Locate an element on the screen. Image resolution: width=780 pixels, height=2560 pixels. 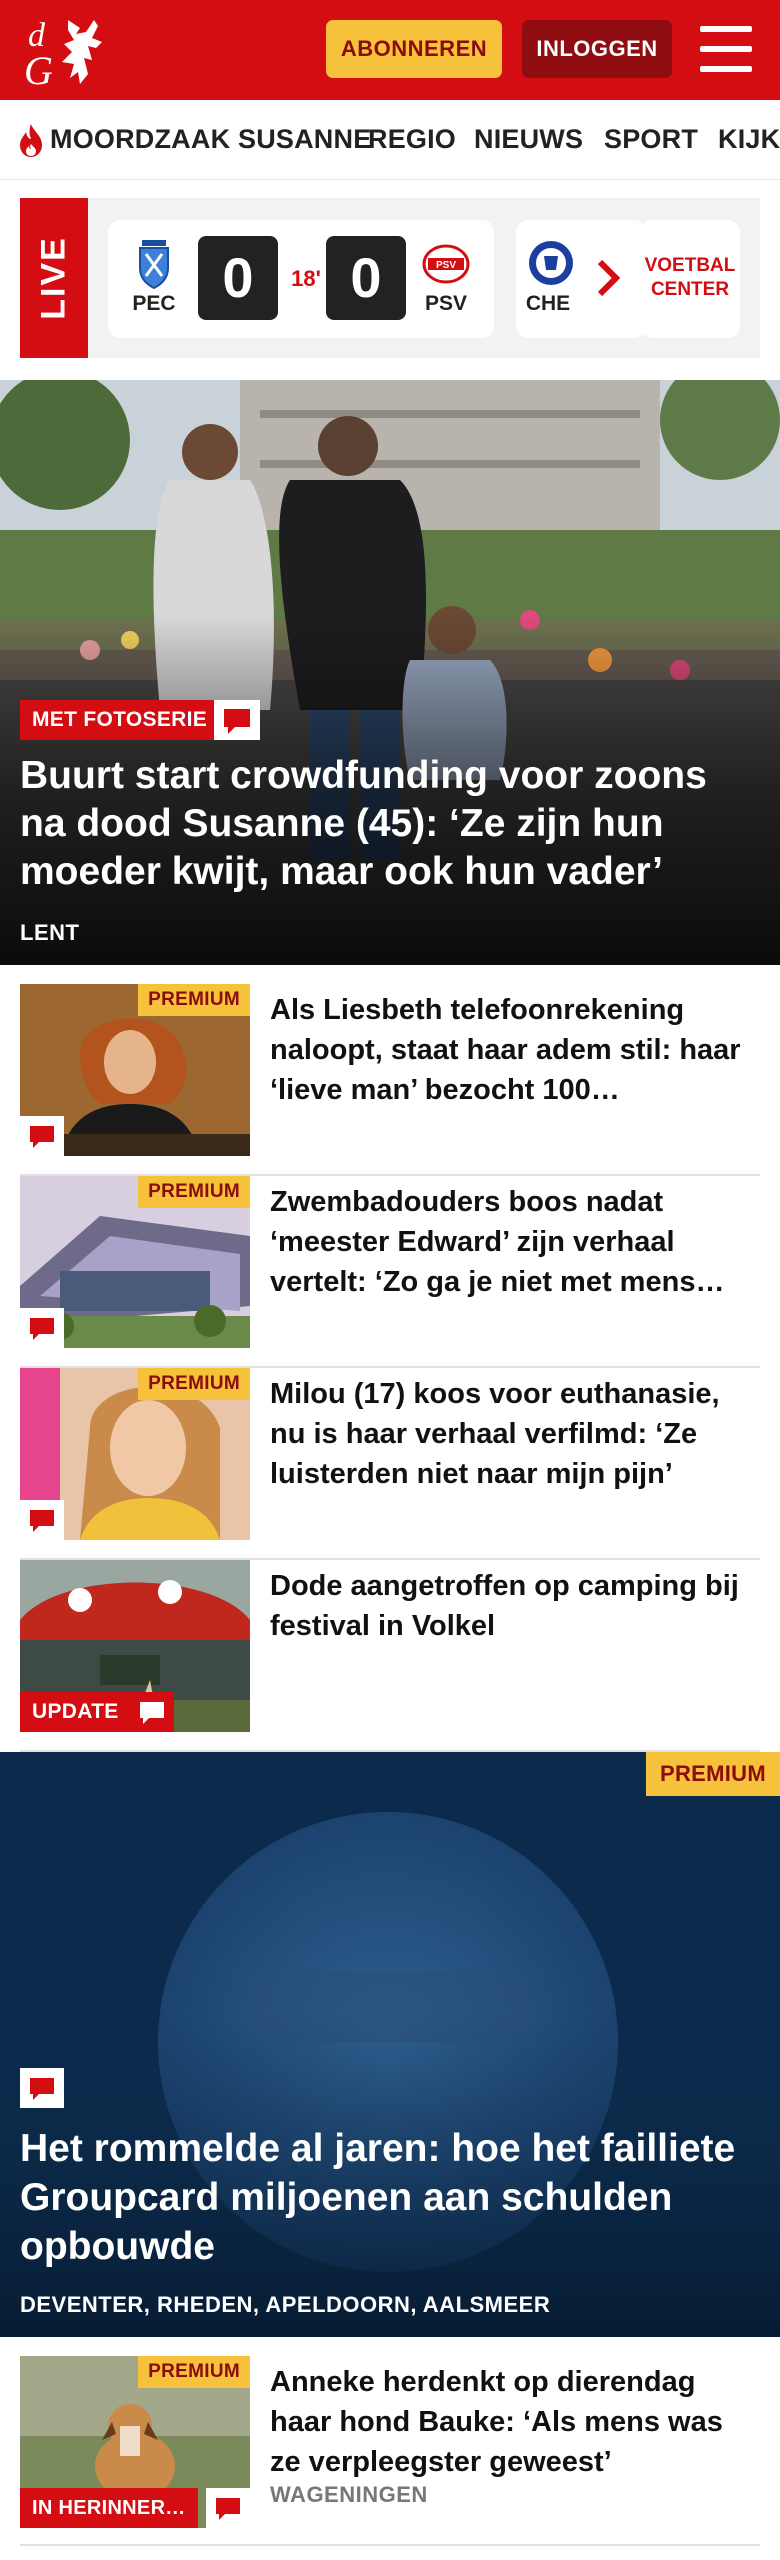
article-location: WAGENINGEN is located at coordinates (349, 2494).